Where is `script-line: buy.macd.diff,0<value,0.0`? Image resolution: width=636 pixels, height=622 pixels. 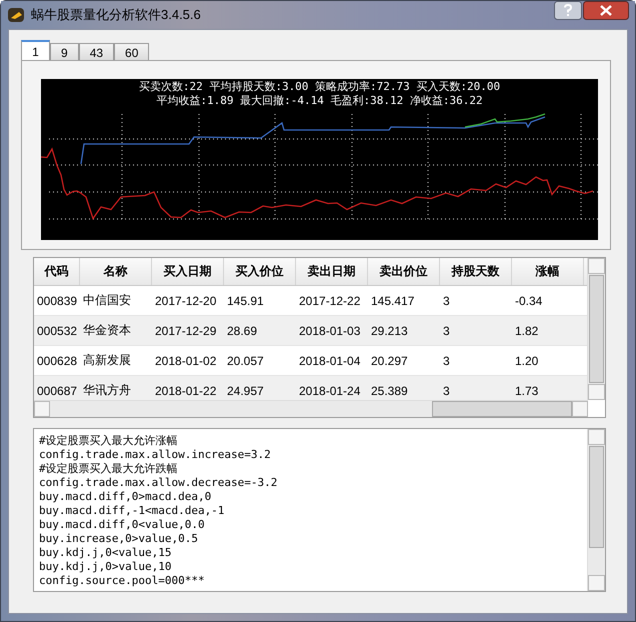
script-line: buy.macd.diff,0<value,0.0 is located at coordinates (122, 525).